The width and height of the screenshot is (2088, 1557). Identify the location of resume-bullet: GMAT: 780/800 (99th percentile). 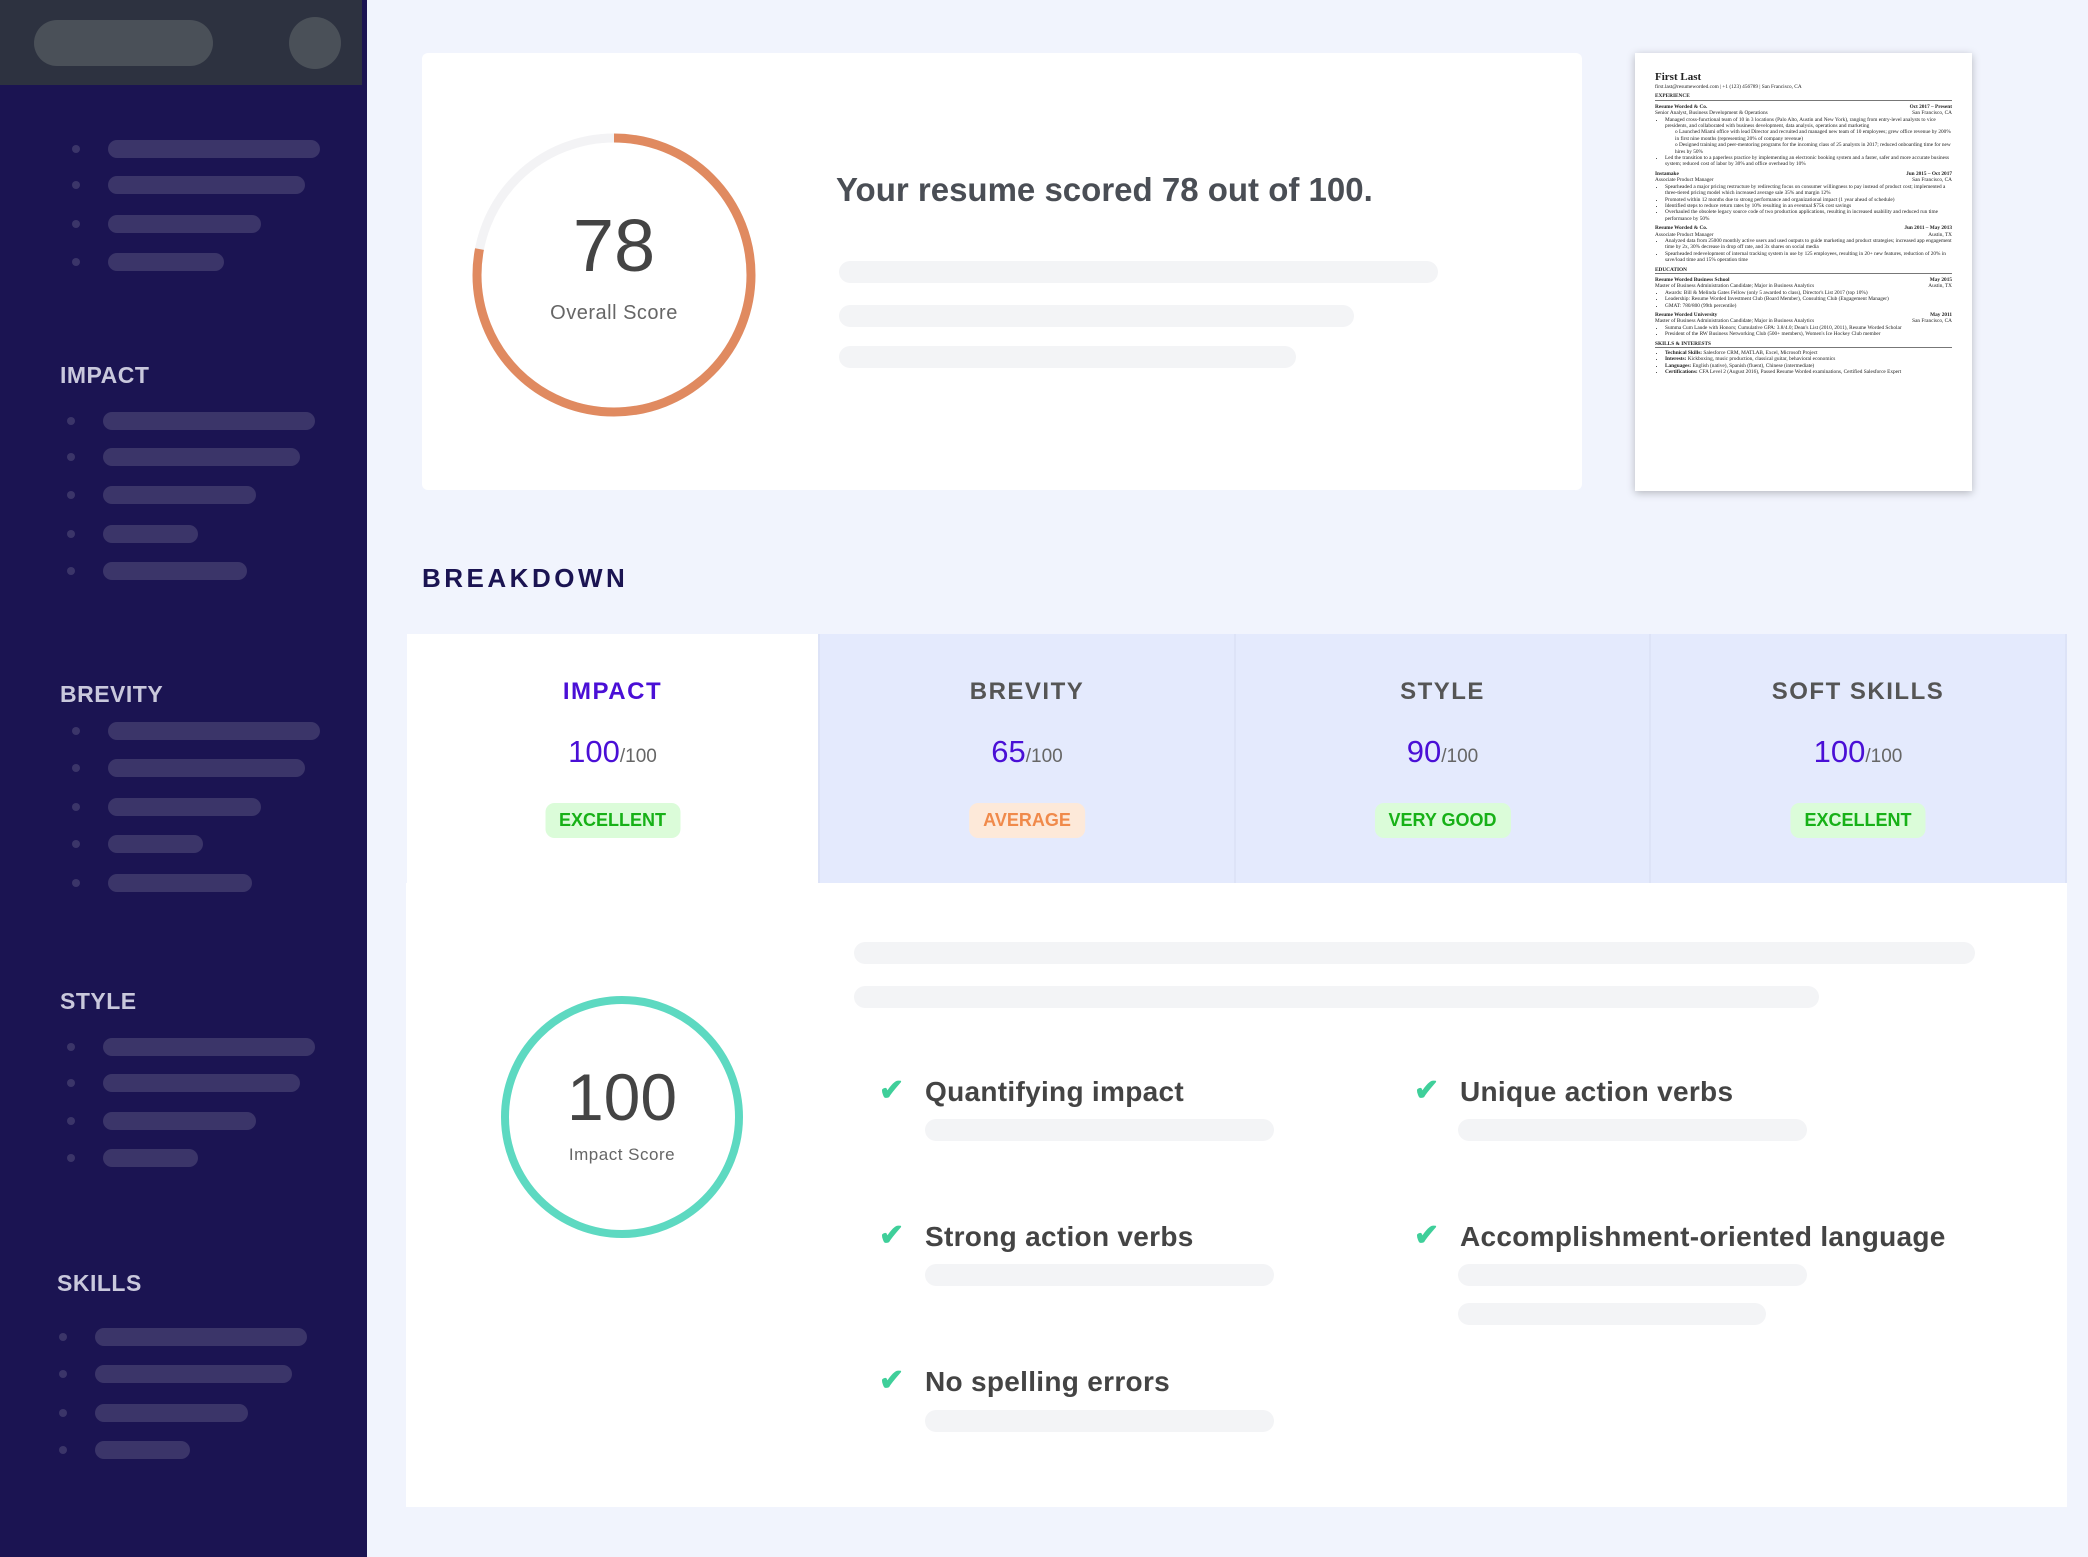
(1808, 306).